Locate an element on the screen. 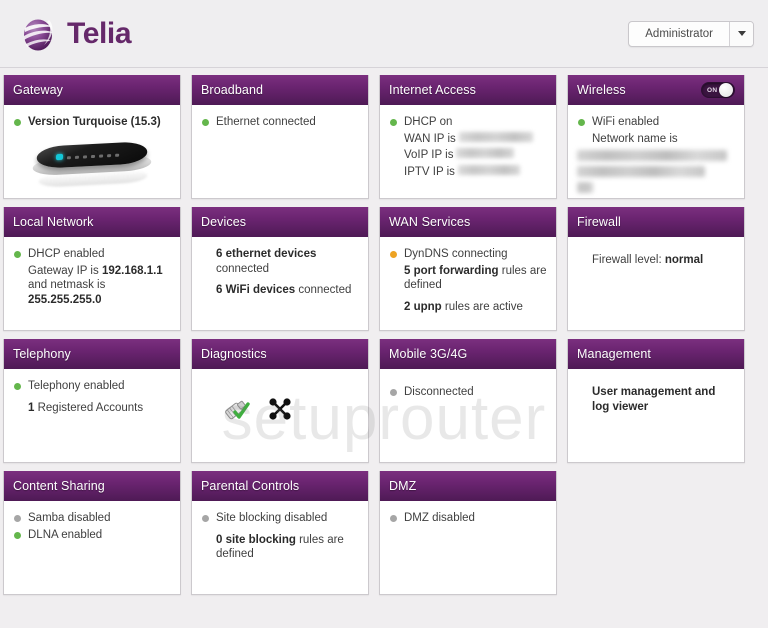  network-name-label: Network name is is located at coordinates (635, 138).